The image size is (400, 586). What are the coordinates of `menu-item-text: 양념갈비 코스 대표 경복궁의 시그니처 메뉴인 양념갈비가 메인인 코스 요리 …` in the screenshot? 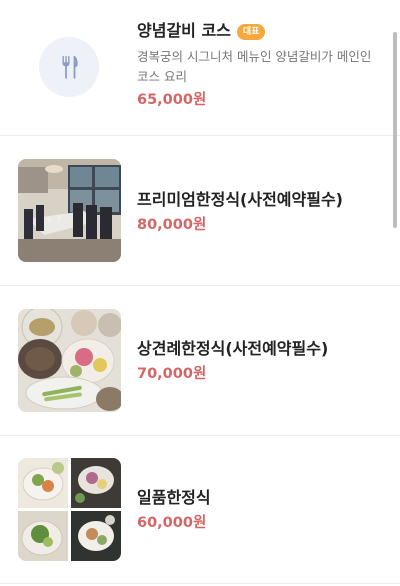 It's located at (258, 65).